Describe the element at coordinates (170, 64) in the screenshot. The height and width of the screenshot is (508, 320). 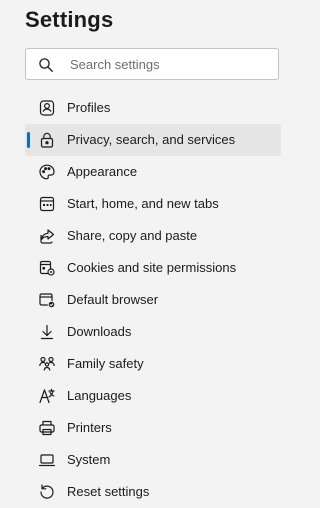
I see `search-input` at that location.